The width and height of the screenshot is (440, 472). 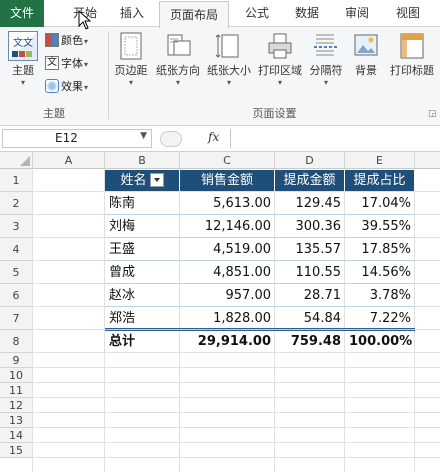 What do you see at coordinates (142, 180) in the screenshot?
I see `table-header-cell: 姓名` at bounding box center [142, 180].